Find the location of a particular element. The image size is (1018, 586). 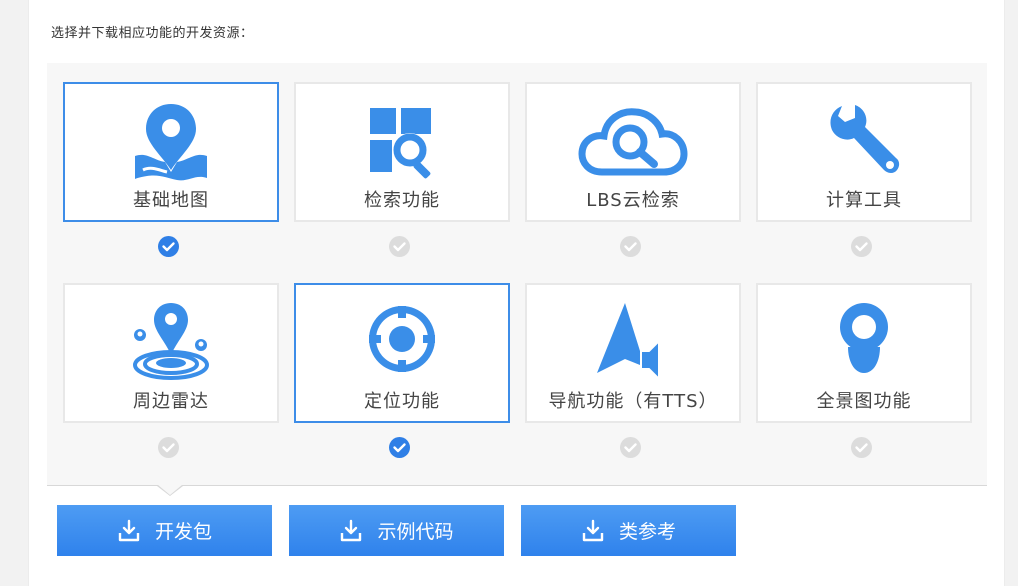

feature-label: 定位功能 is located at coordinates (402, 401).